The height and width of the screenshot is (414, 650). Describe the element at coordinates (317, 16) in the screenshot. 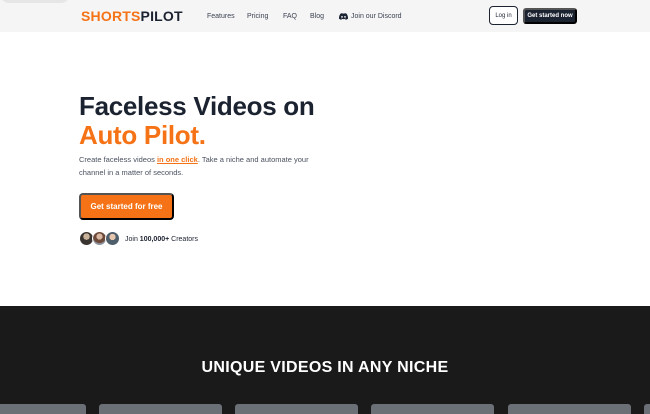

I see `nav-link-blog: Blog` at that location.